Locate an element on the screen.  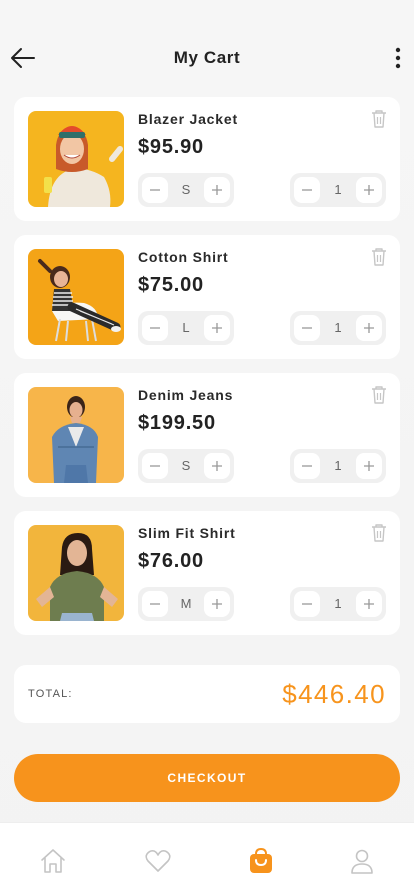
size-selector: L is located at coordinates (186, 328).